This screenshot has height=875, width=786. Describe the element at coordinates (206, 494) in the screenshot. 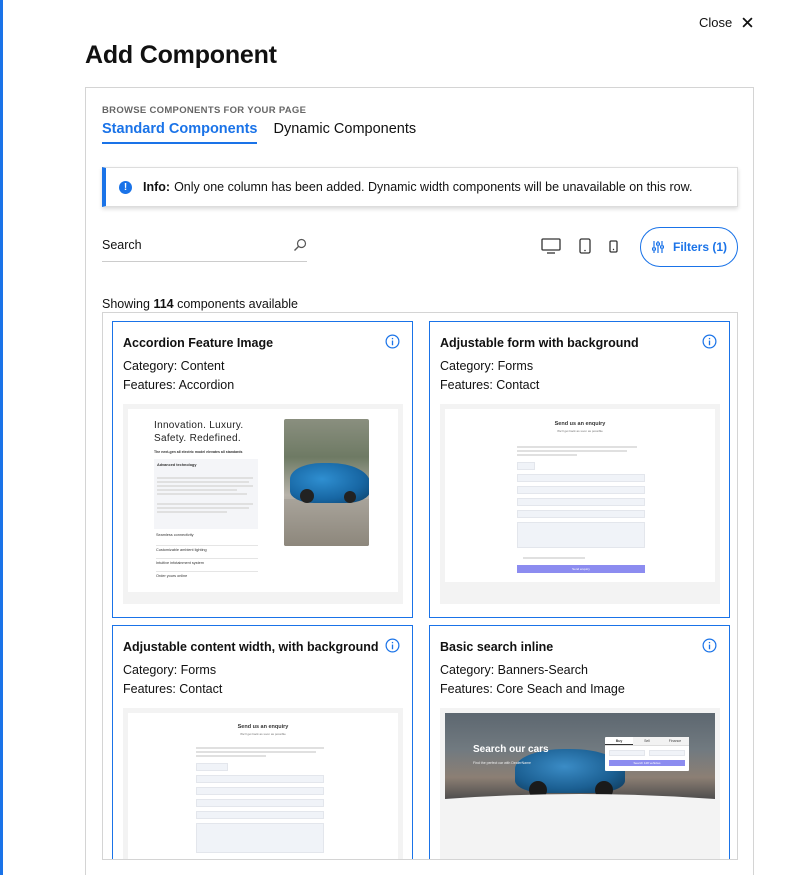

I see `preview-accordion-panel: Advanced technology` at that location.